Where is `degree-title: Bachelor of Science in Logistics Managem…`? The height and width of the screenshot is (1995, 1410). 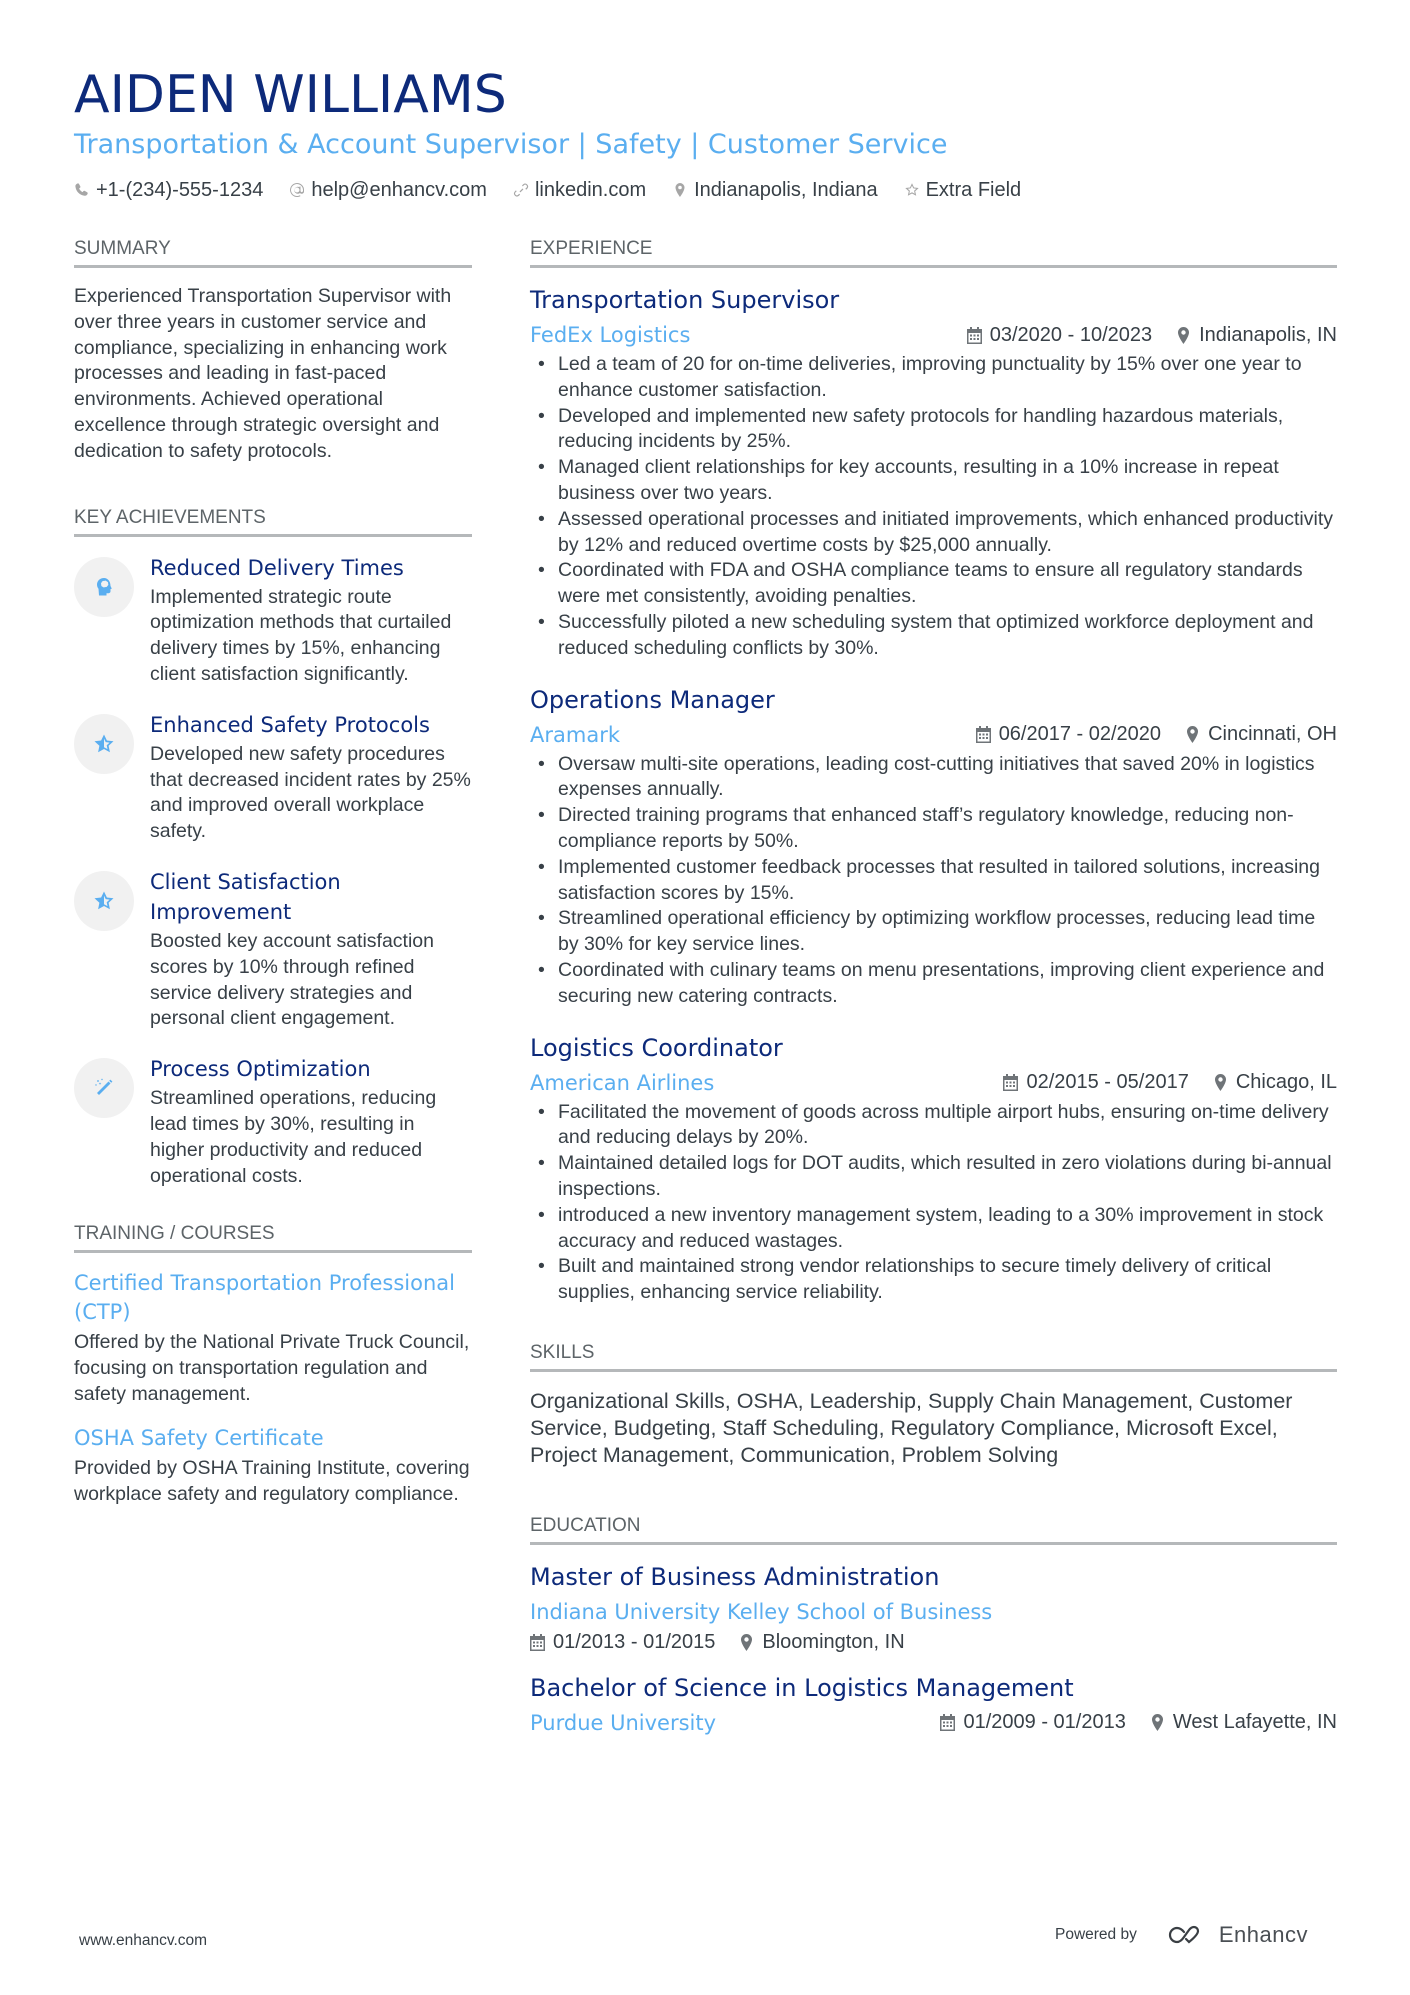
degree-title: Bachelor of Science in Logistics Managem… is located at coordinates (802, 1687).